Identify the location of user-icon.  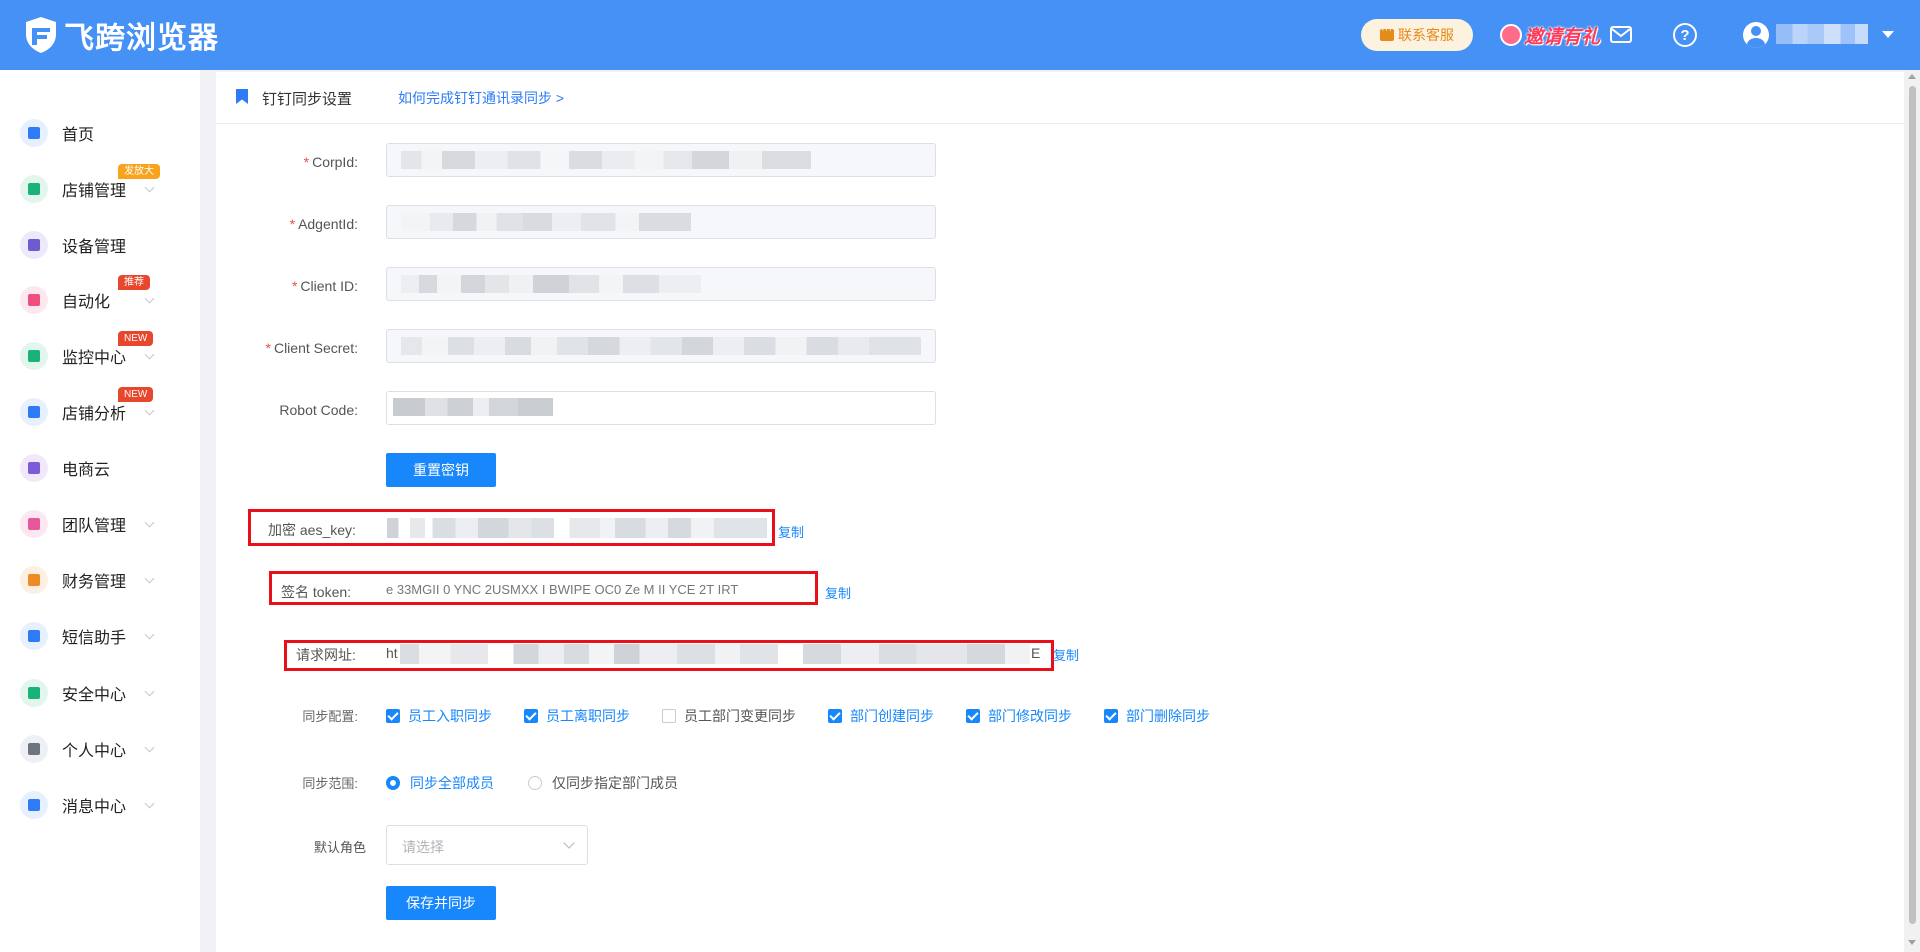
(34, 749).